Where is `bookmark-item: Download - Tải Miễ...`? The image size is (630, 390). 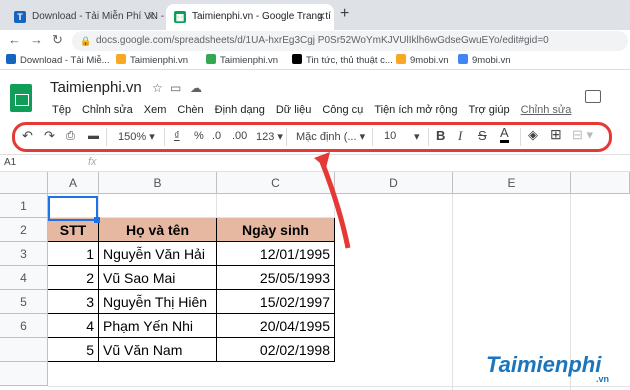 bookmark-item: Download - Tải Miễ... is located at coordinates (58, 60).